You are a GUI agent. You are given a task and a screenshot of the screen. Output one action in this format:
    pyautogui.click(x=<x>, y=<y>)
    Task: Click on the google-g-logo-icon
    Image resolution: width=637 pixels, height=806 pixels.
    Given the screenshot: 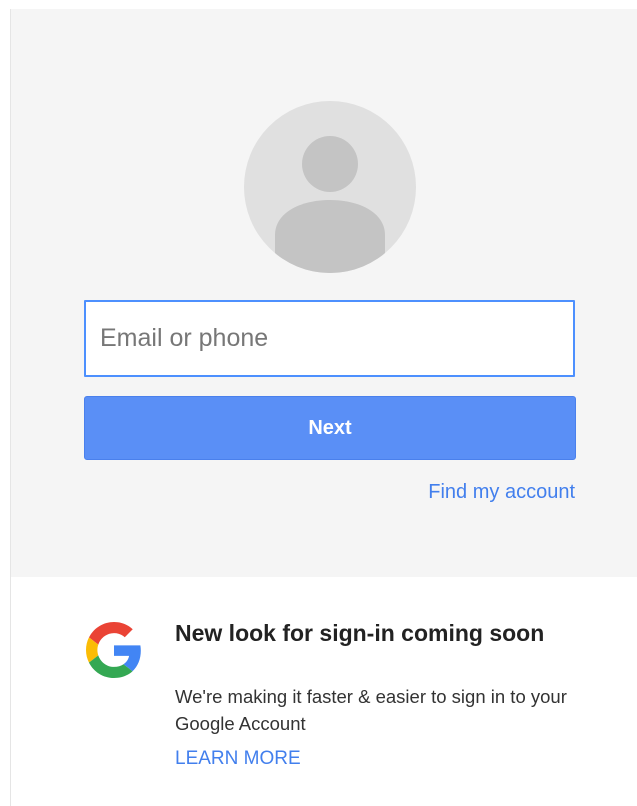 What is the action you would take?
    pyautogui.click(x=113, y=650)
    